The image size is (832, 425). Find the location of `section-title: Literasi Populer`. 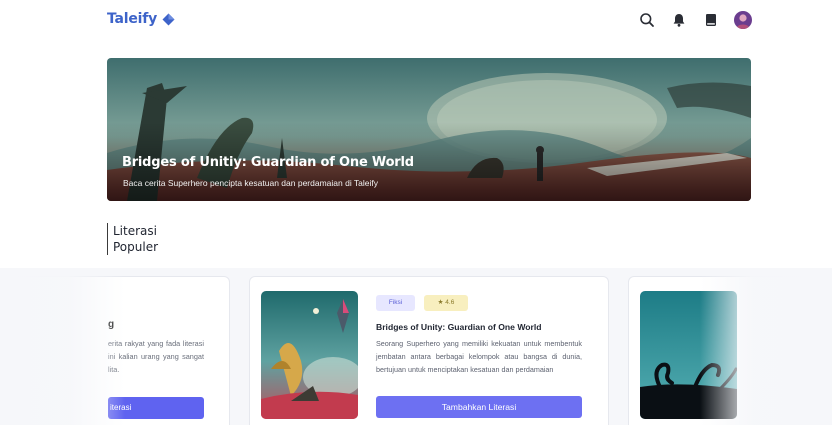

section-title: Literasi Populer is located at coordinates (132, 239).